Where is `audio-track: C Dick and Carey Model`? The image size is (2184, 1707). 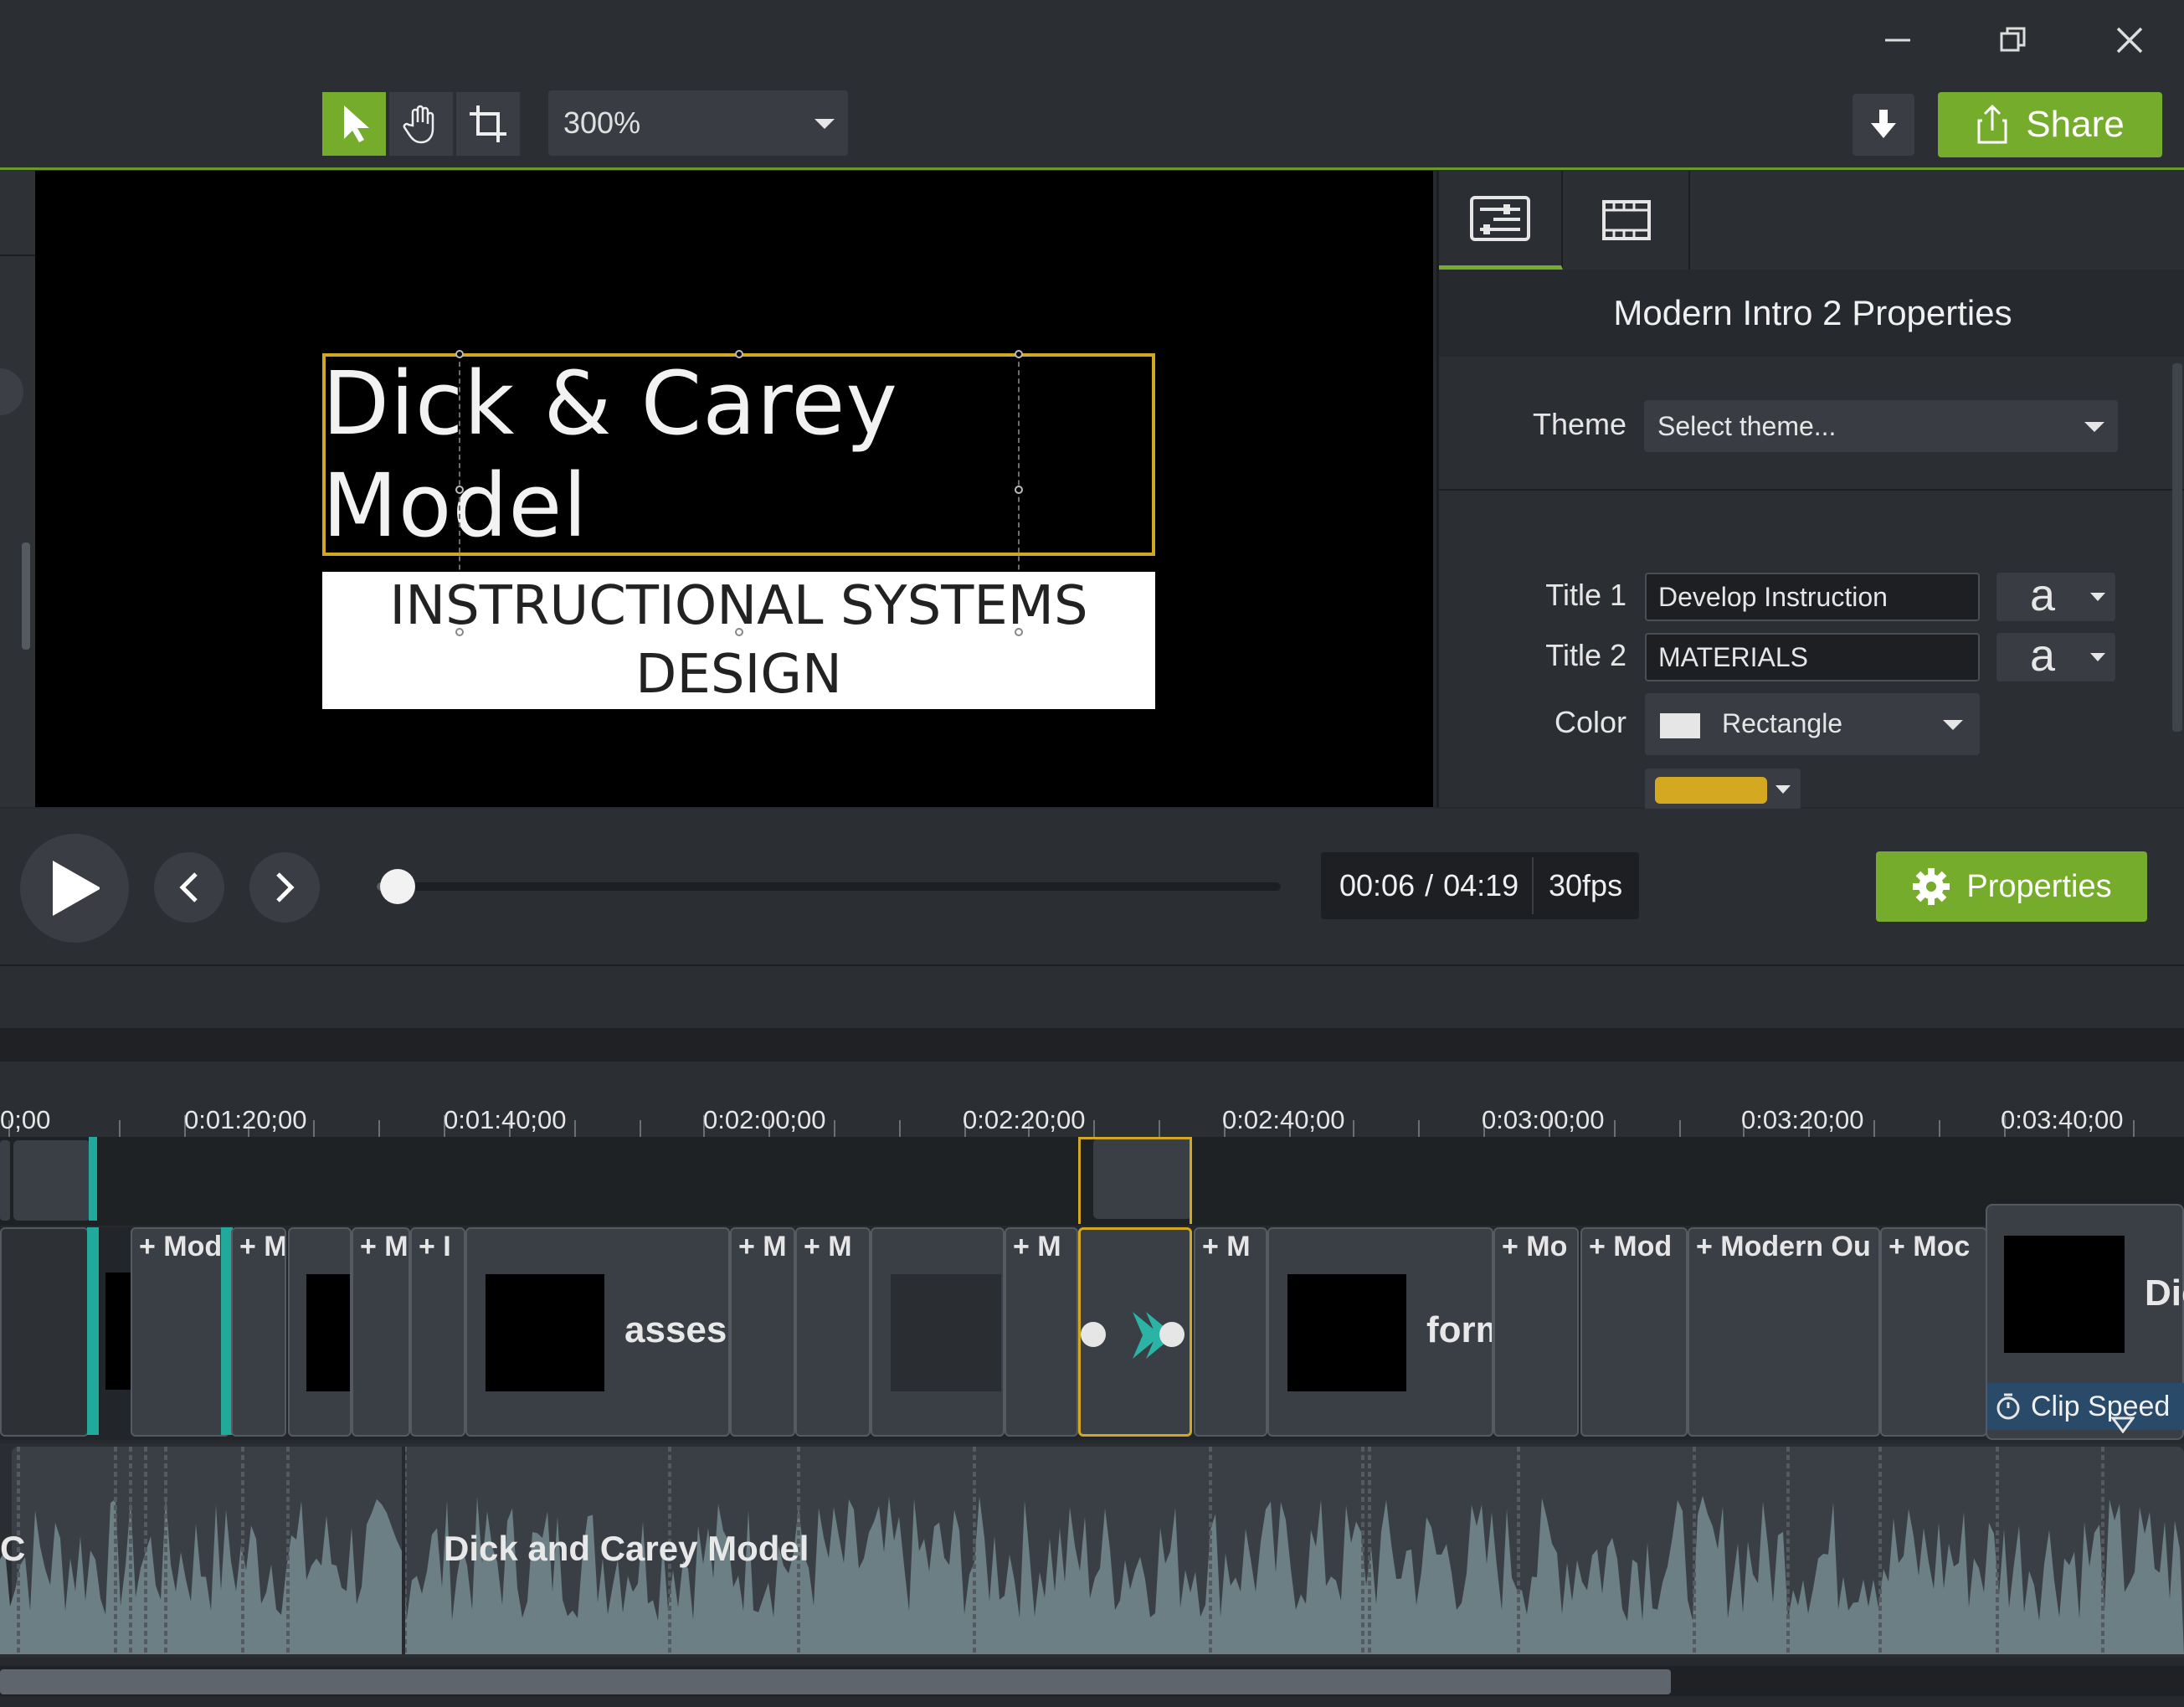 audio-track: C Dick and Carey Model is located at coordinates (1092, 1550).